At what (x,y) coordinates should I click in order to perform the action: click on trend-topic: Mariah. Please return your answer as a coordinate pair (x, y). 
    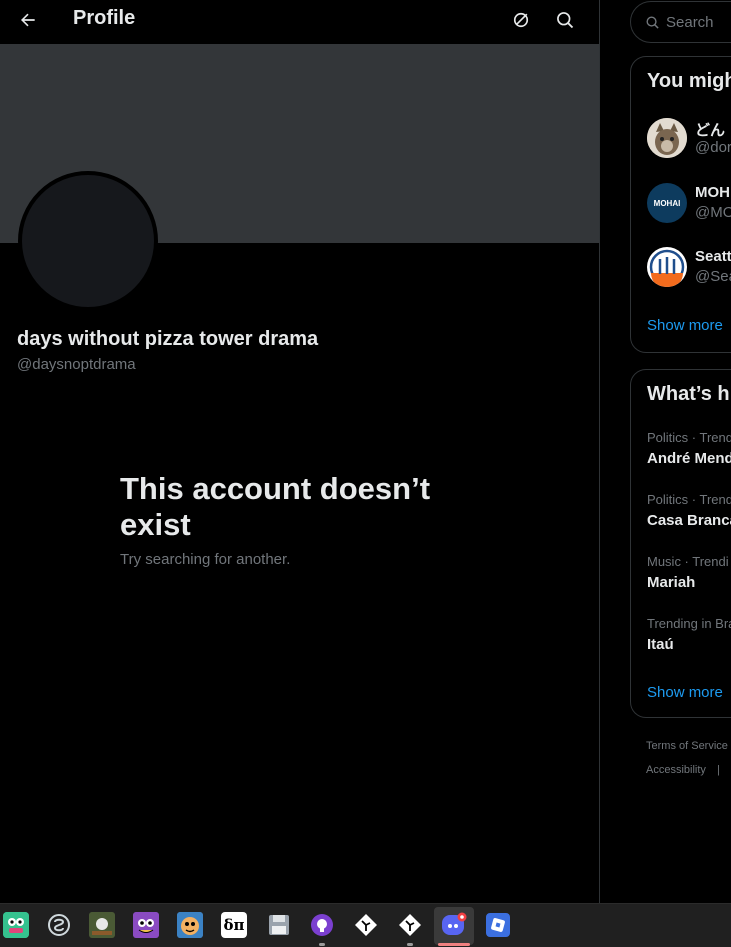
    Looking at the image, I should click on (671, 582).